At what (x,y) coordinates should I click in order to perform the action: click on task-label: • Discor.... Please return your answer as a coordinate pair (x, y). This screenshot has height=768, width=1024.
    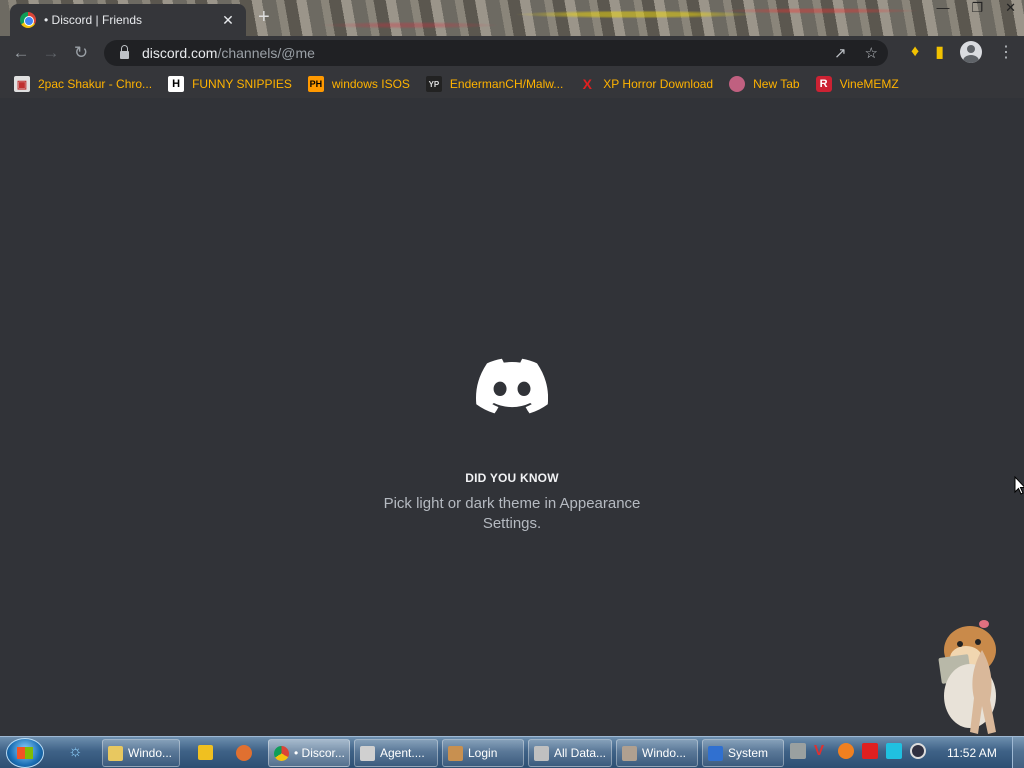
    Looking at the image, I should click on (319, 753).